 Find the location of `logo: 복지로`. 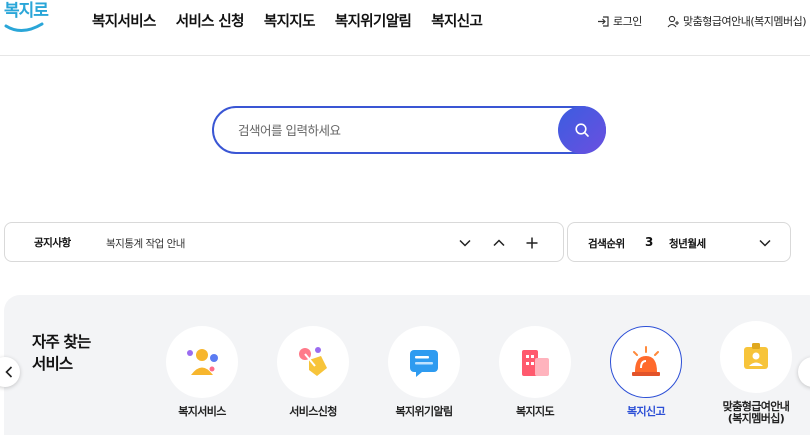

logo: 복지로 is located at coordinates (26, 19).